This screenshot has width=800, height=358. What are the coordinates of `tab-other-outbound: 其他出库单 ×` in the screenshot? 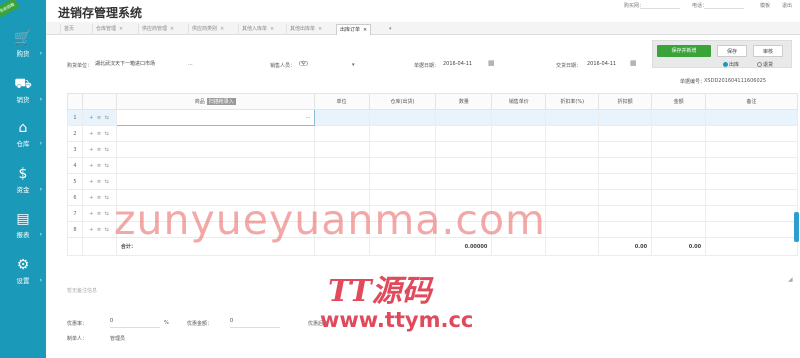 It's located at (305, 29).